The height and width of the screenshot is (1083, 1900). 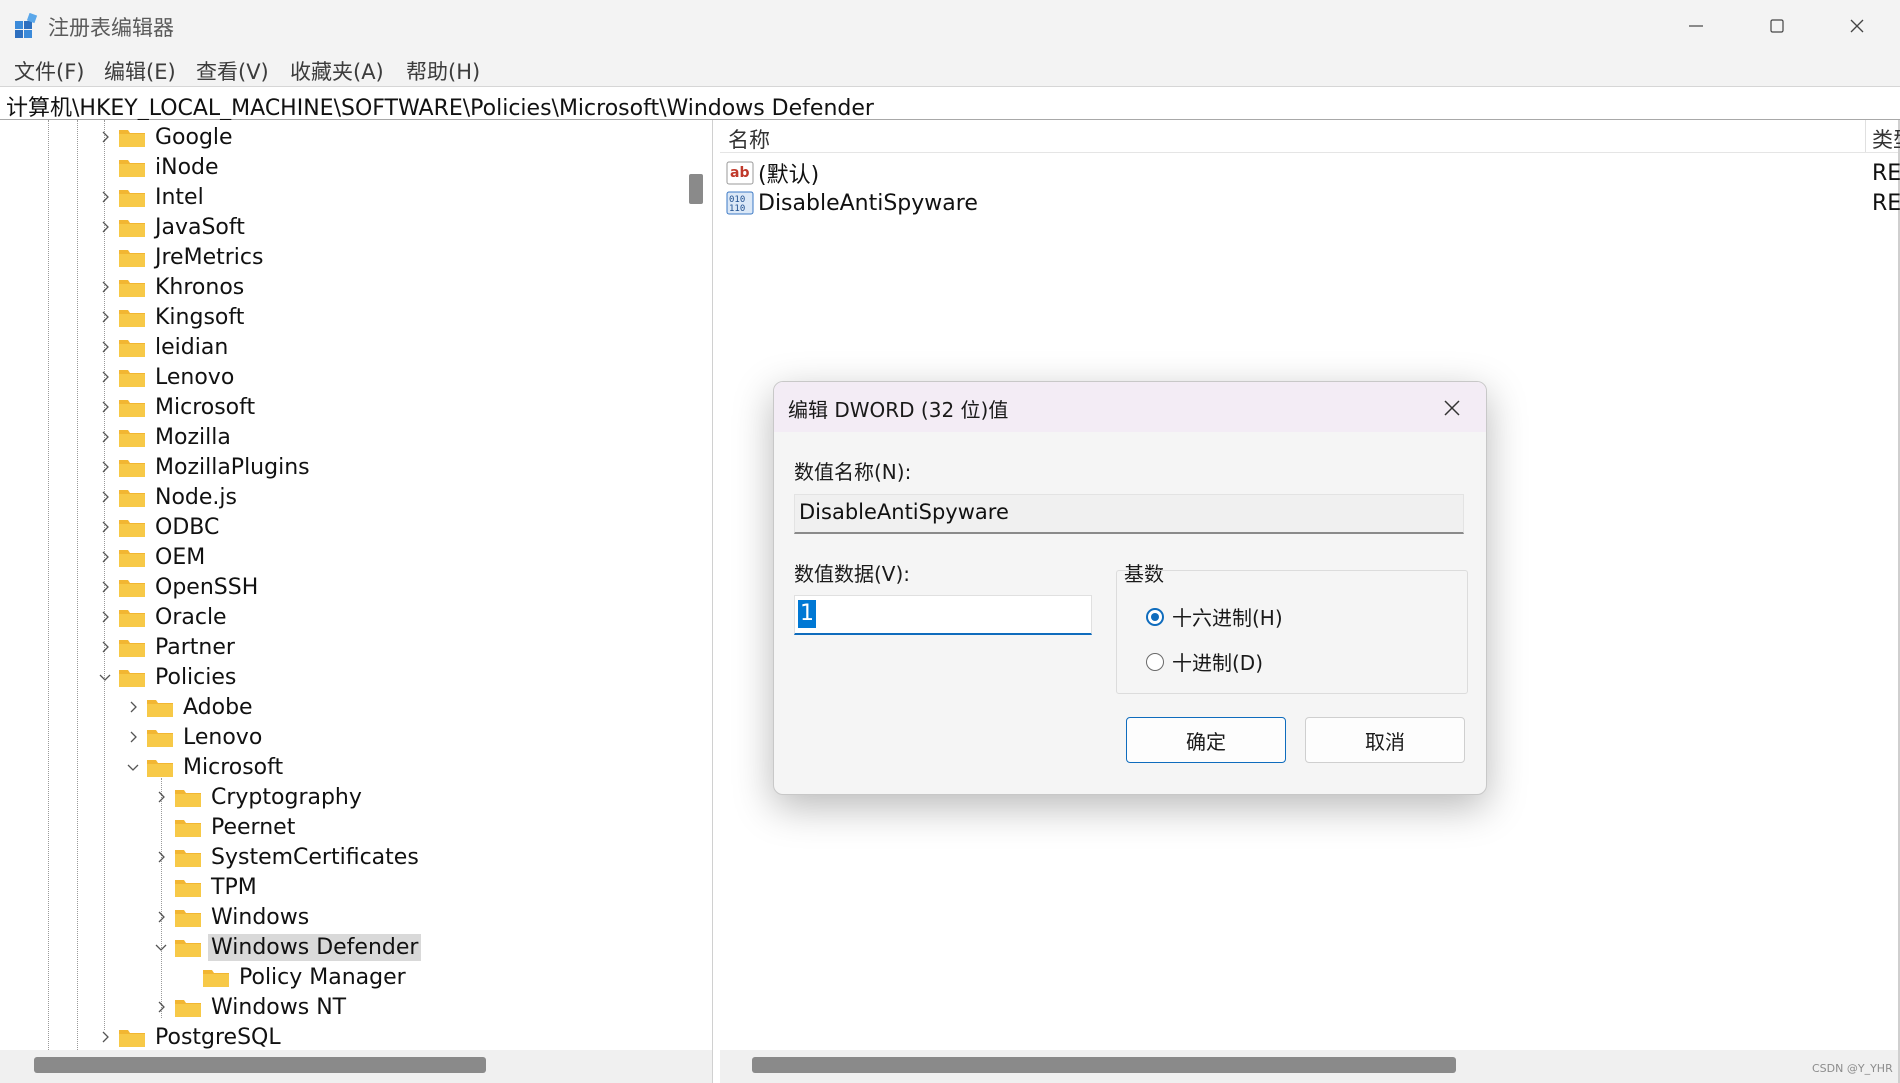 What do you see at coordinates (1865, 136) in the screenshot?
I see `column-separator` at bounding box center [1865, 136].